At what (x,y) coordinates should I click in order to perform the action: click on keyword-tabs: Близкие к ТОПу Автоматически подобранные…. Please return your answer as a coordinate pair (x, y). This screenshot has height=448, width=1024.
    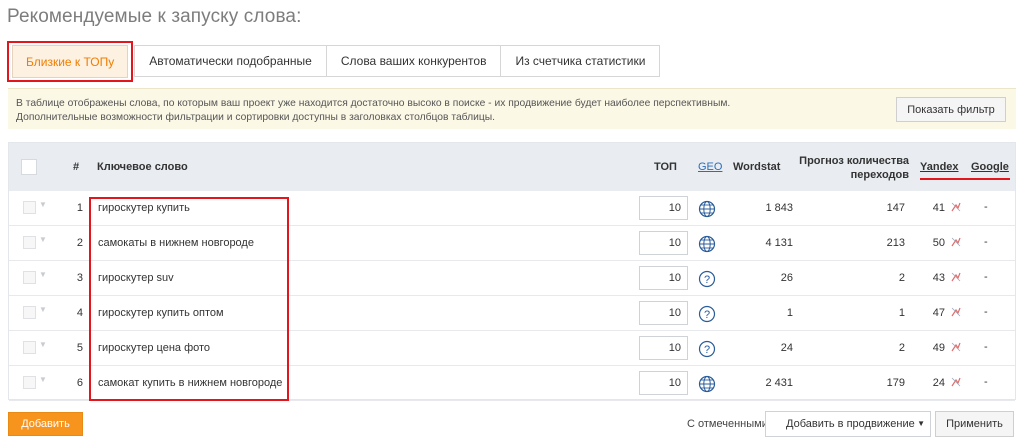
    Looking at the image, I should click on (334, 61).